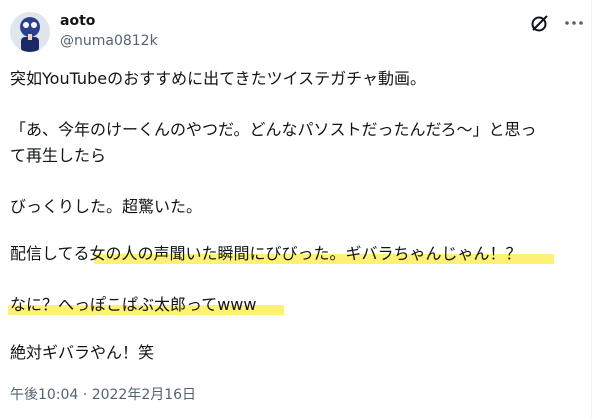 This screenshot has width=600, height=419. What do you see at coordinates (109, 41) in the screenshot?
I see `author-handle: @numa0812k` at bounding box center [109, 41].